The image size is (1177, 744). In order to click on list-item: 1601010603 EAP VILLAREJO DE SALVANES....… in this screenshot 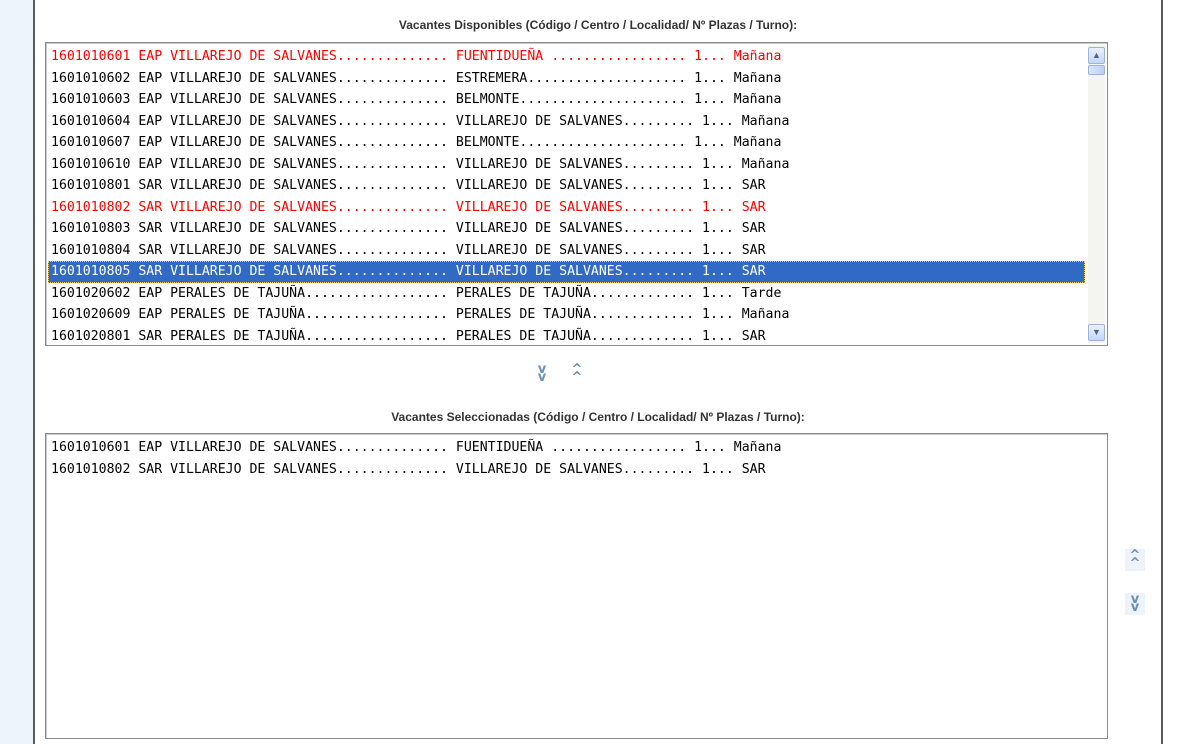, I will do `click(566, 100)`.